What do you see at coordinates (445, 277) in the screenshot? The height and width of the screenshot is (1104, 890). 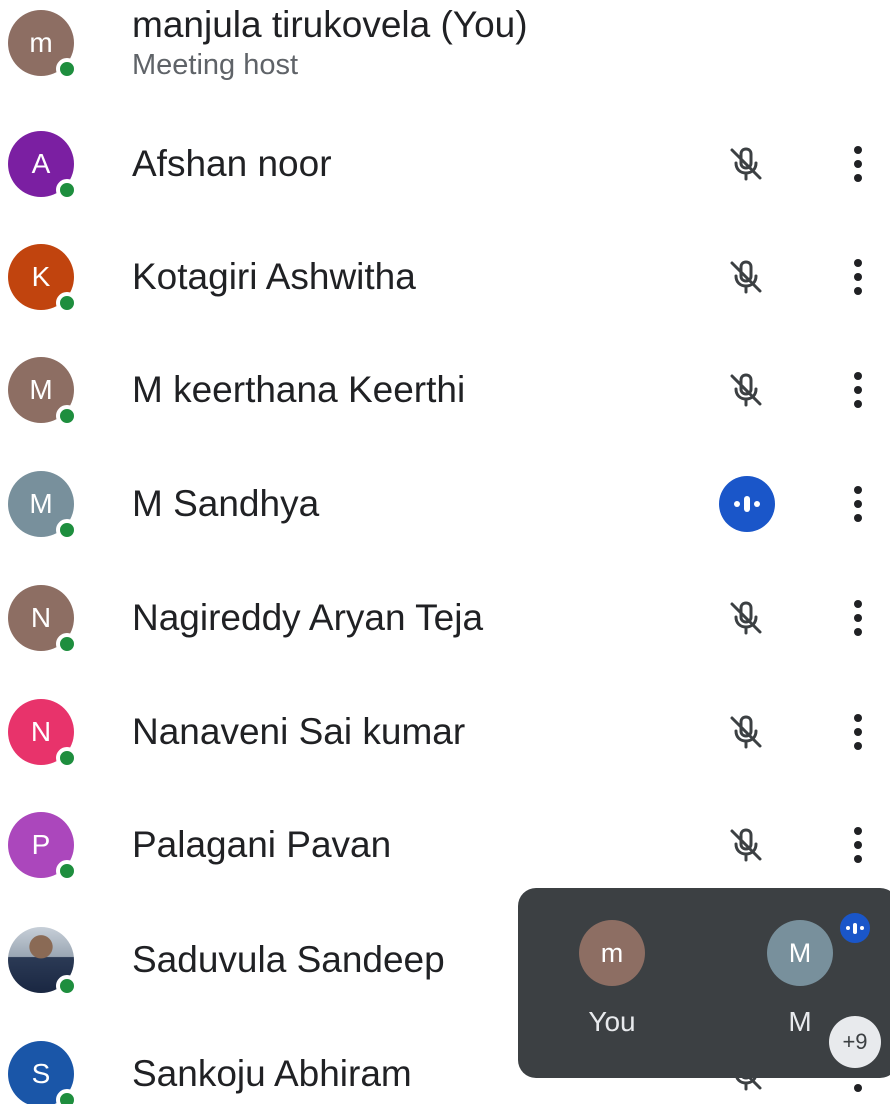 I see `participant-row: K Kotagiri Ashwitha` at bounding box center [445, 277].